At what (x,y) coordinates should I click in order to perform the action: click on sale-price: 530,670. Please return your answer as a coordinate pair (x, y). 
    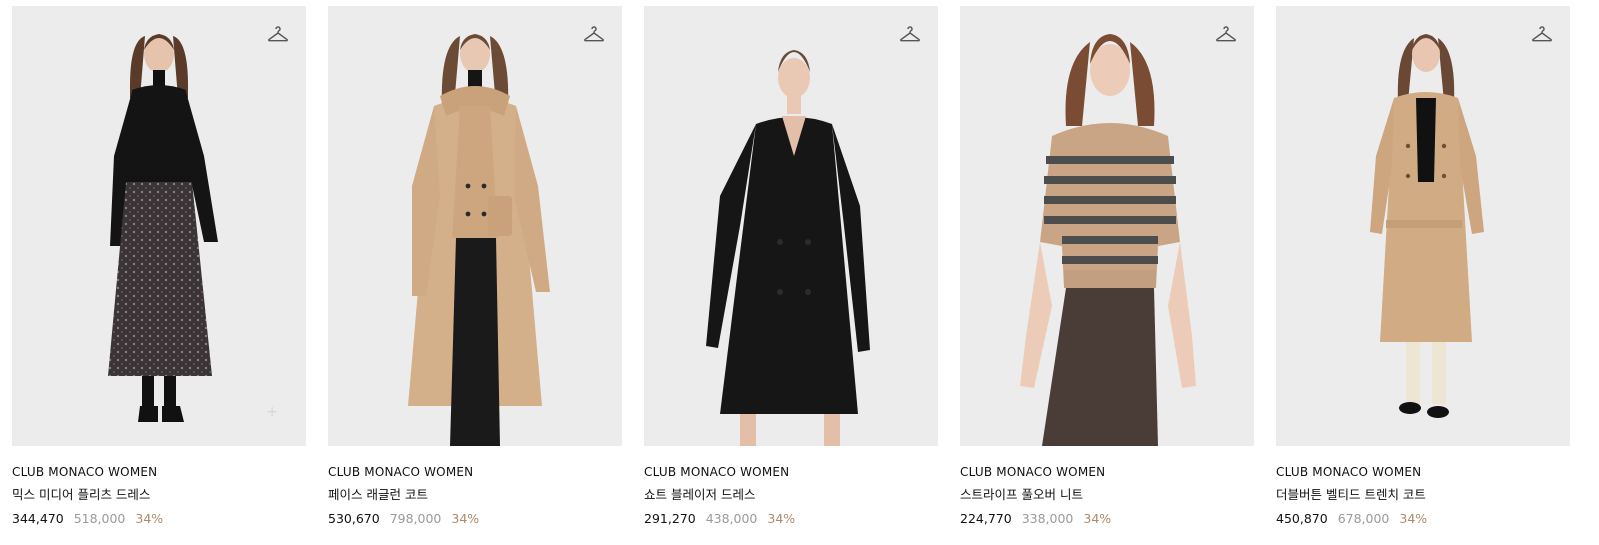
    Looking at the image, I should click on (354, 518).